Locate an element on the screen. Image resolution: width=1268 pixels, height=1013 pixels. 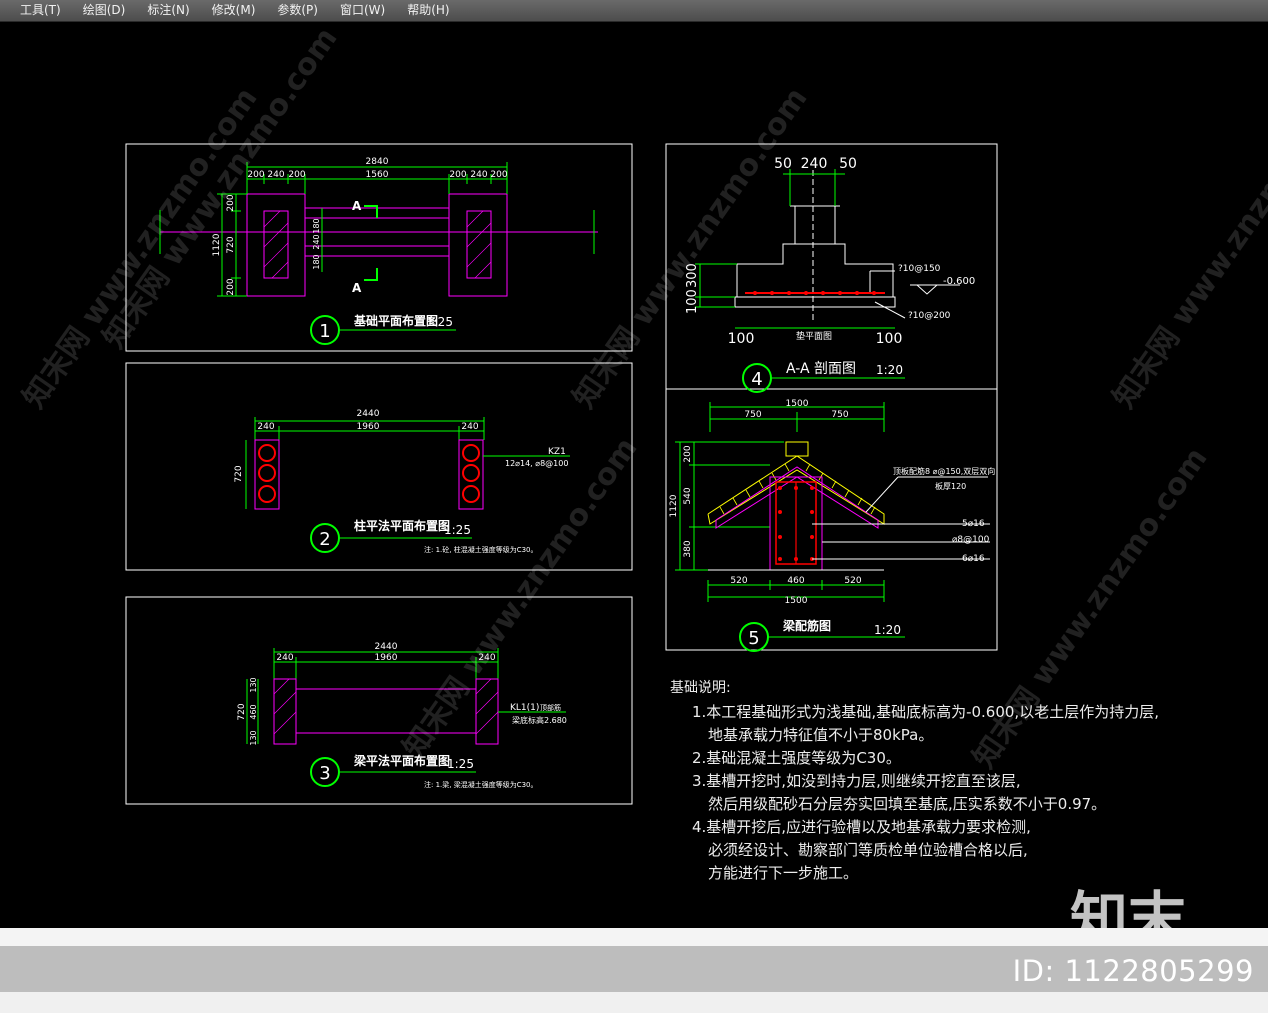
svg-text: KZ1 is located at coordinates (557, 452).